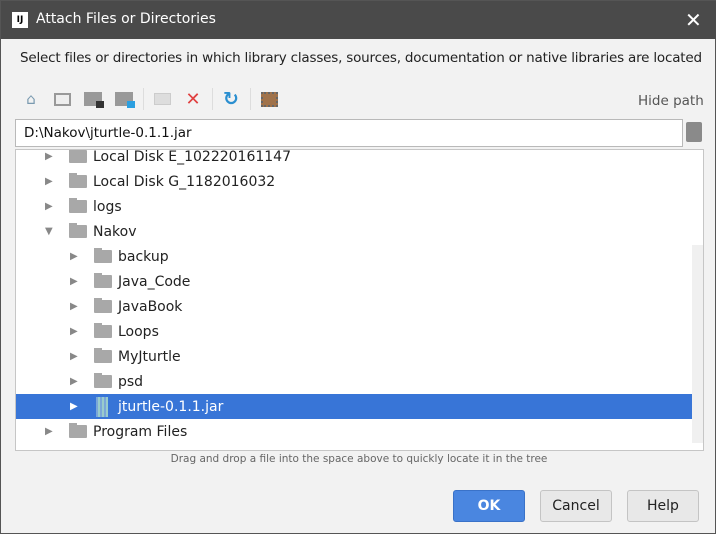 The image size is (716, 534). Describe the element at coordinates (149, 356) in the screenshot. I see `tree-item-label: MyJturtle` at that location.